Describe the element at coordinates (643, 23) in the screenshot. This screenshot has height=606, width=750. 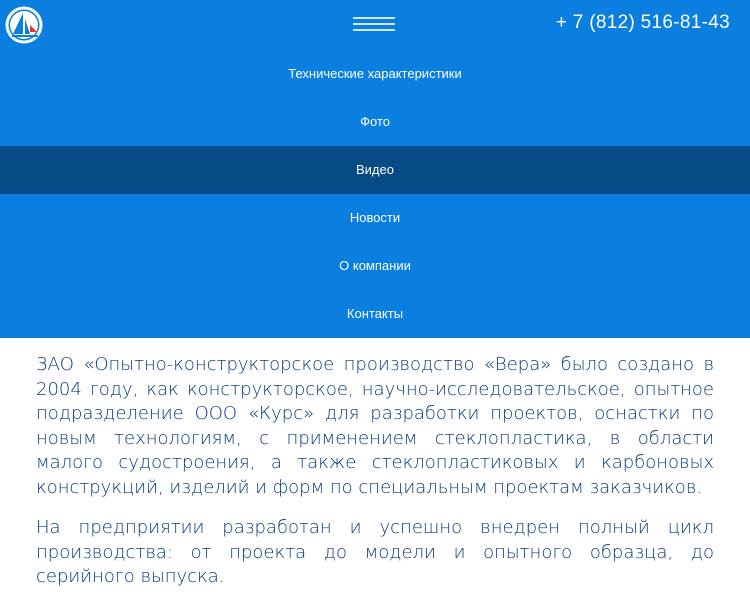
I see `phone-number: + 7 (812) 516-81-43` at that location.